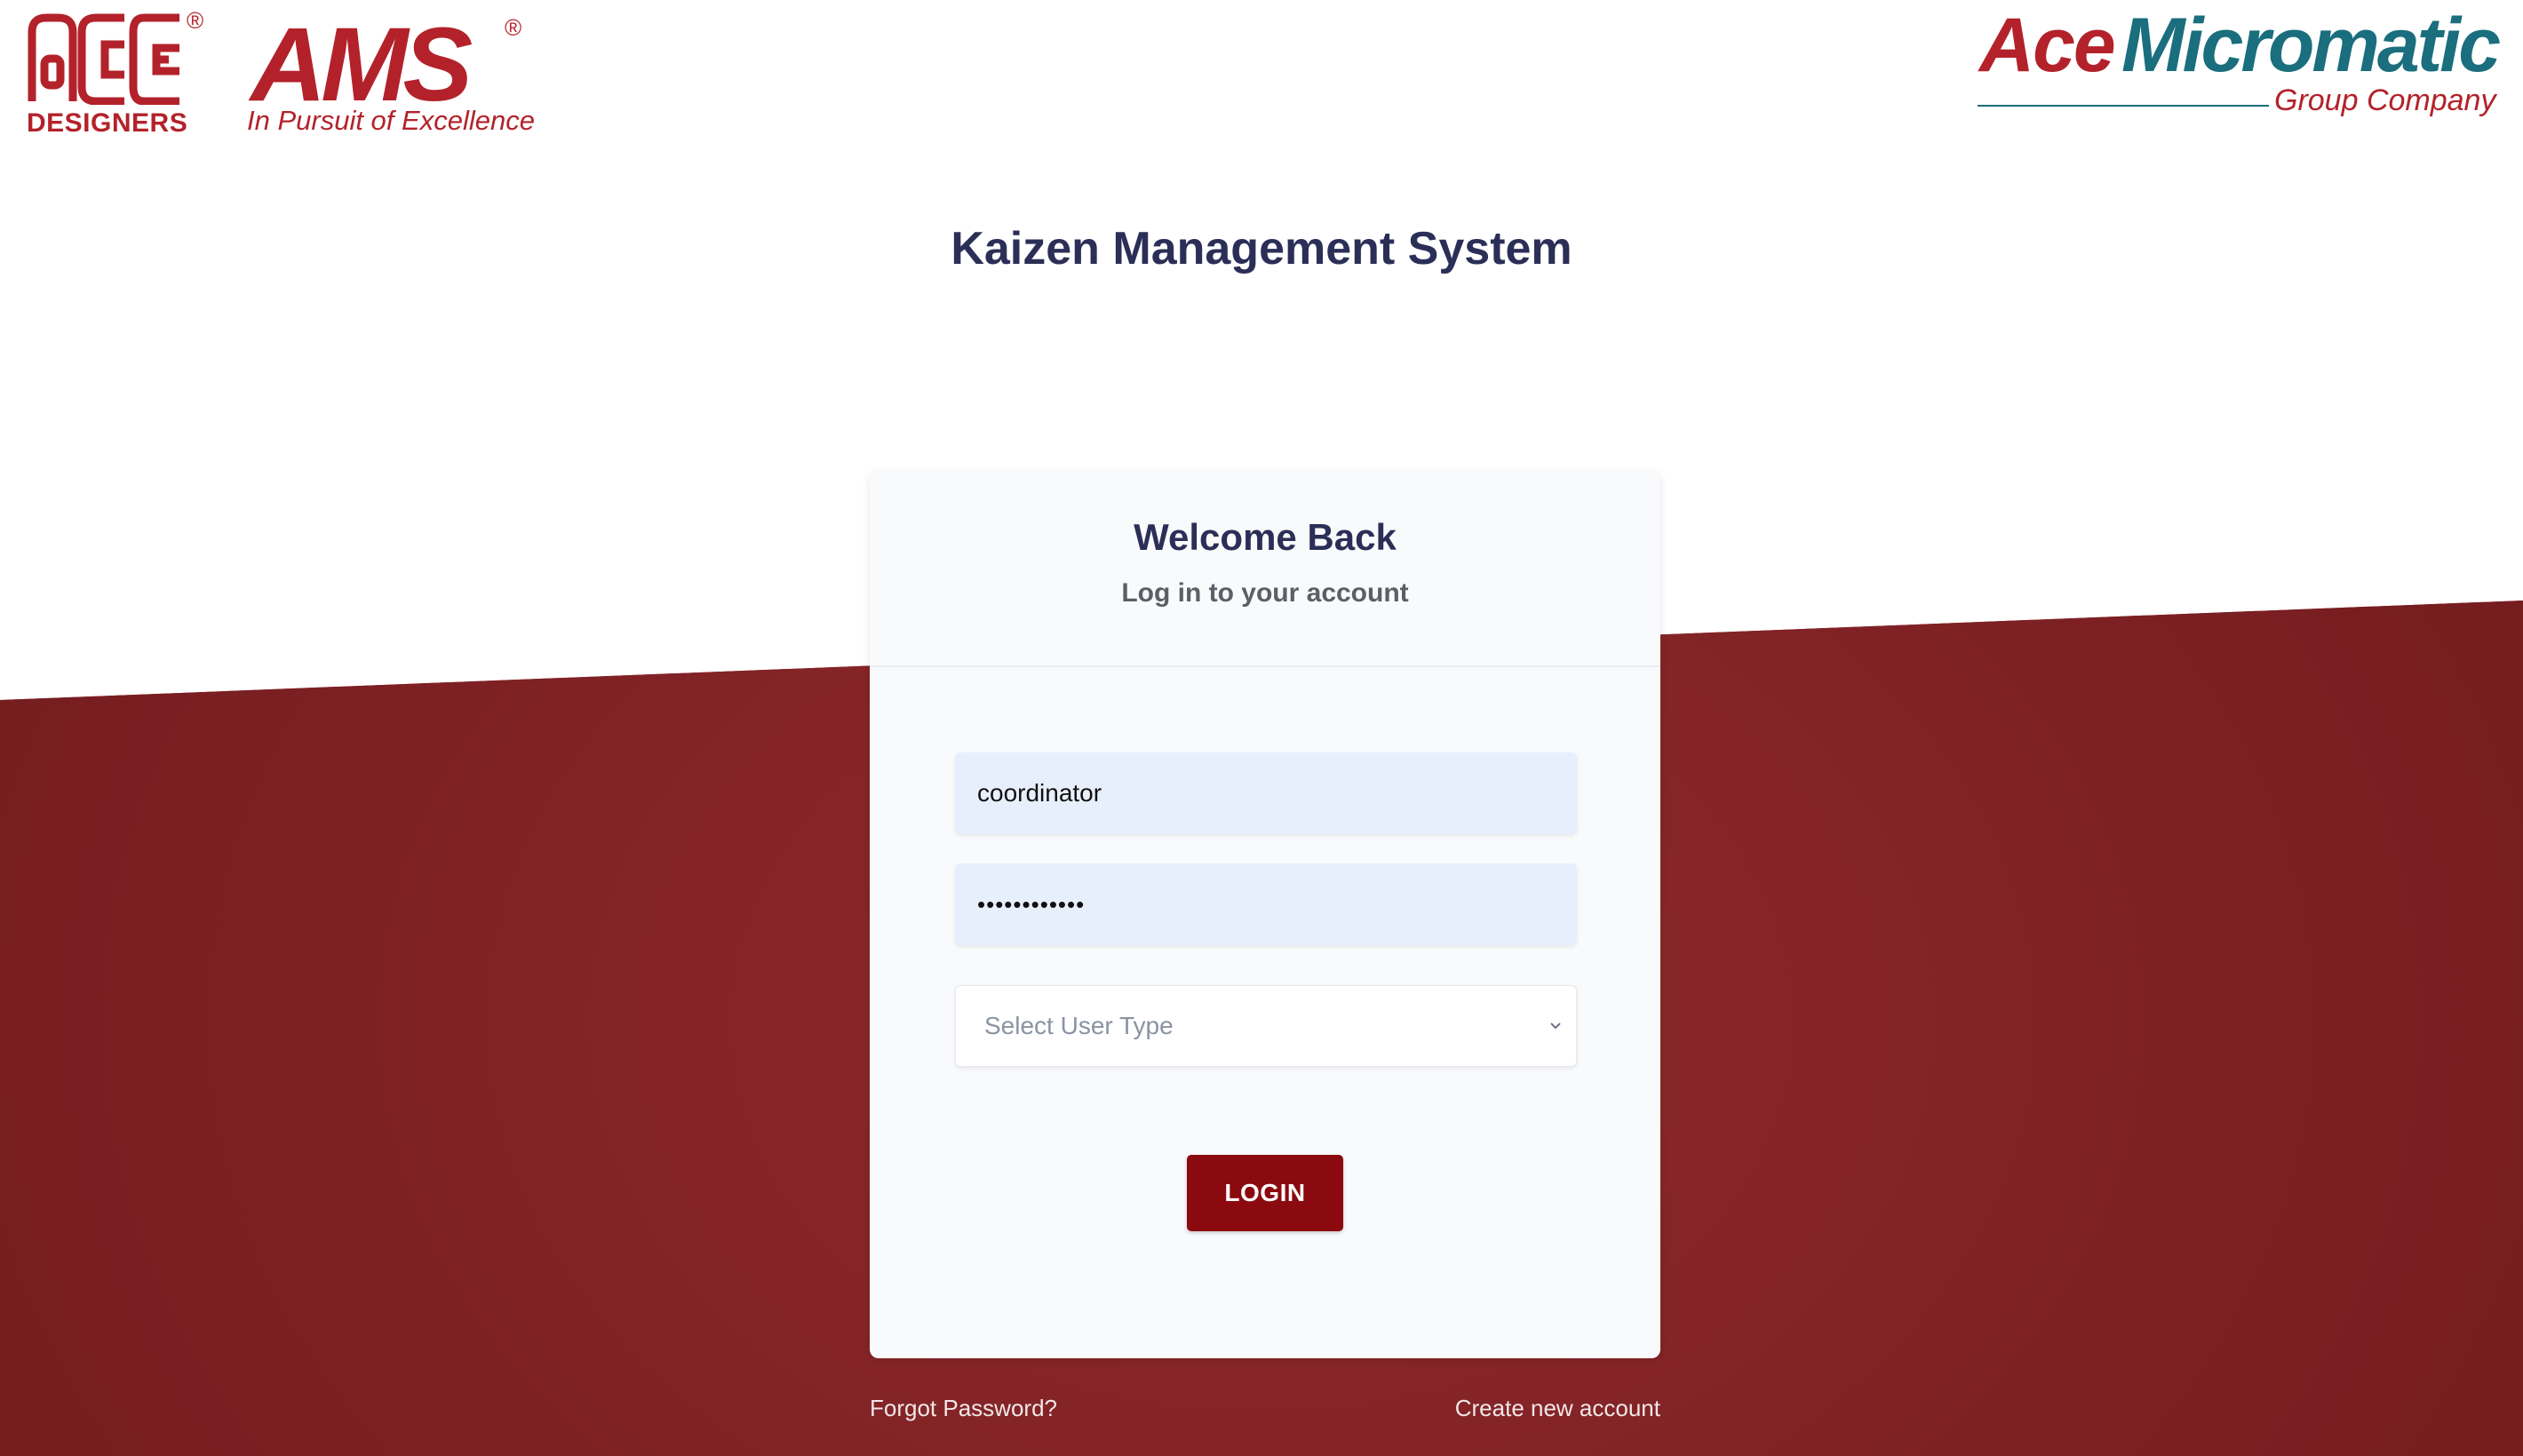  What do you see at coordinates (1265, 569) in the screenshot?
I see `login-card-header: Welcome Back Log in to your account` at bounding box center [1265, 569].